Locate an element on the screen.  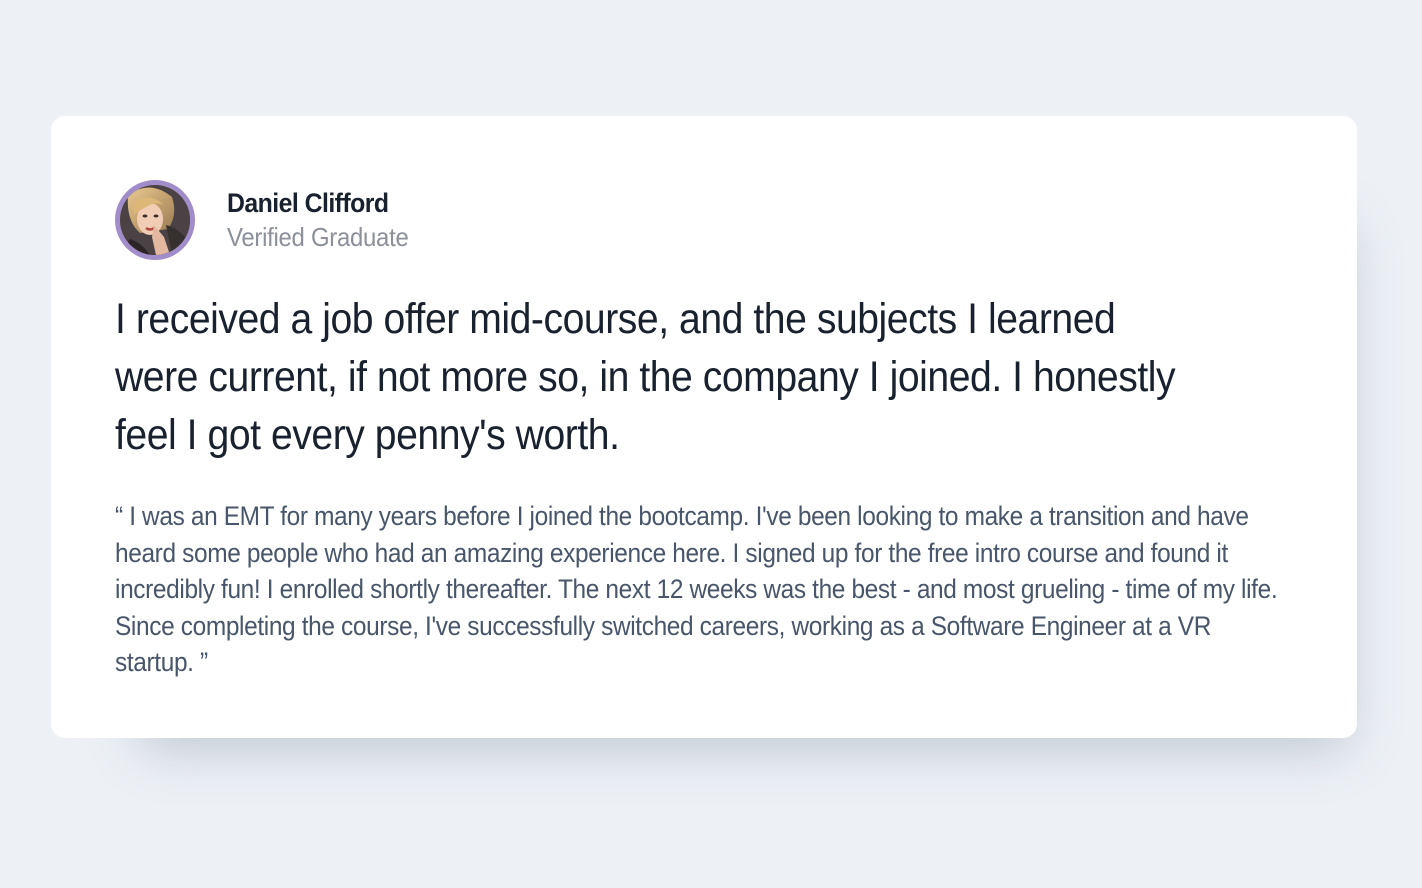
avatar-photo-icon is located at coordinates (155, 220).